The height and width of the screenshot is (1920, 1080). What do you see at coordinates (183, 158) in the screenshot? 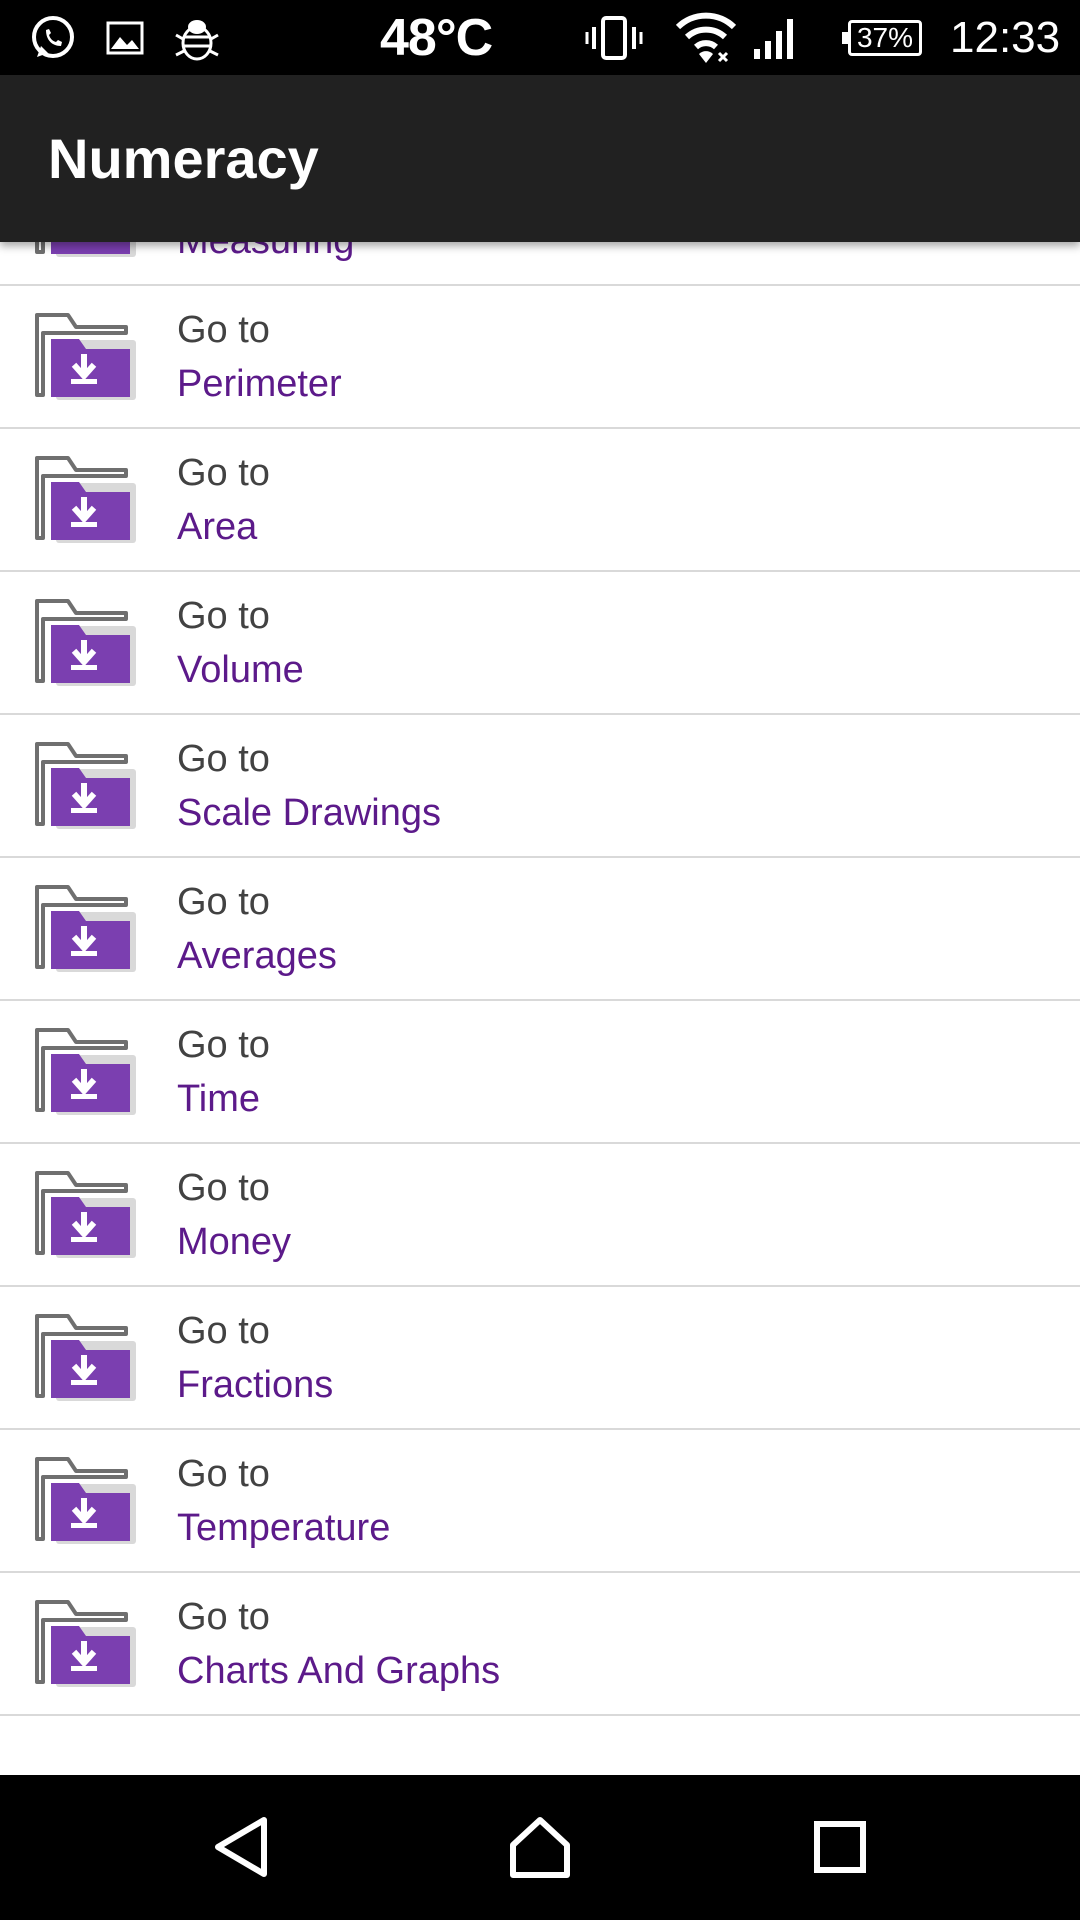
I see `app-title: Numeracy` at bounding box center [183, 158].